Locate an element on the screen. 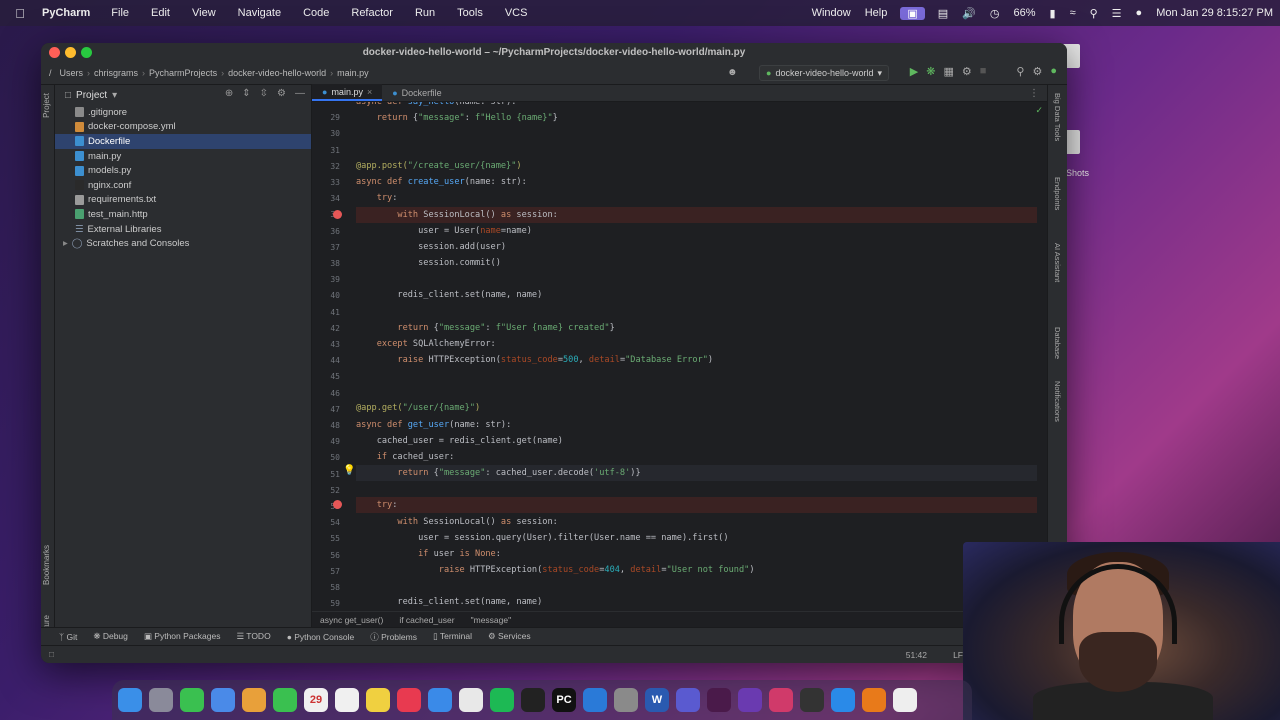  tool-terminal: ▯ Terminal is located at coordinates (452, 636).